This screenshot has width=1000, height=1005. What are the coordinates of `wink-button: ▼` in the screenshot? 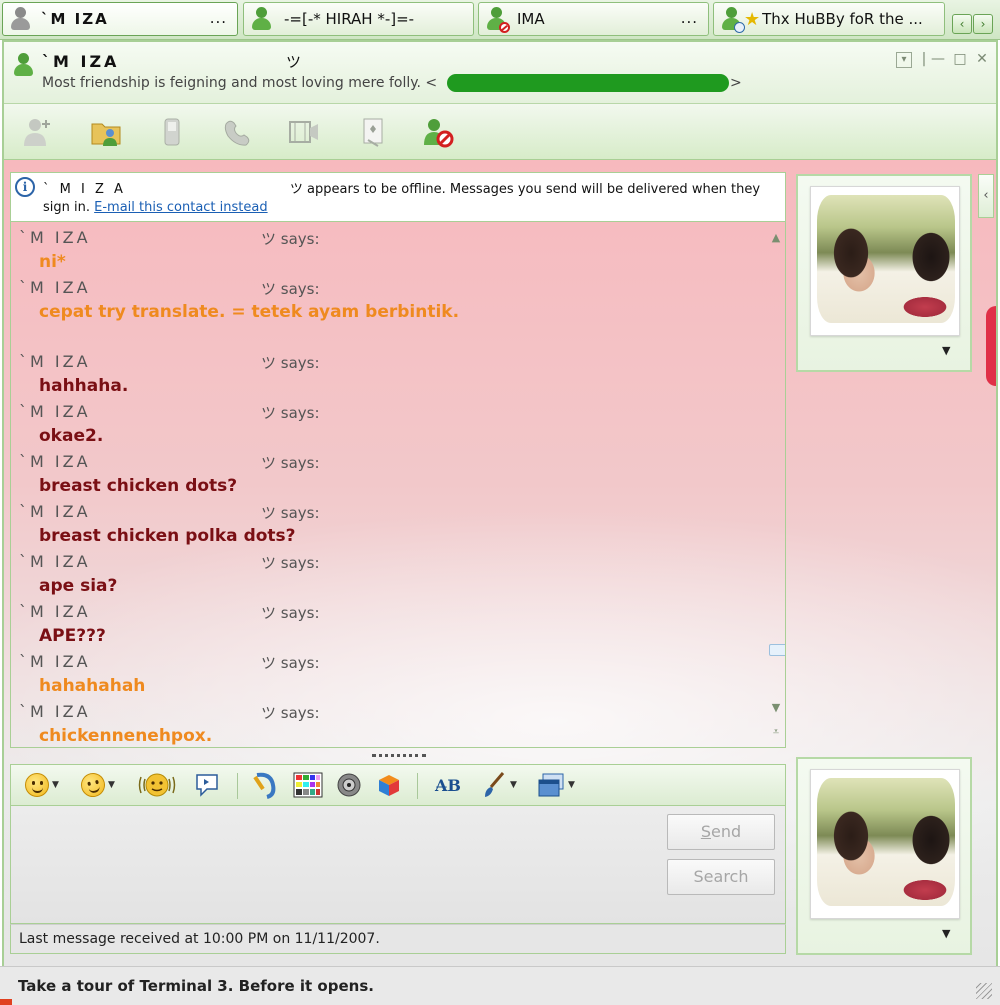 It's located at (96, 785).